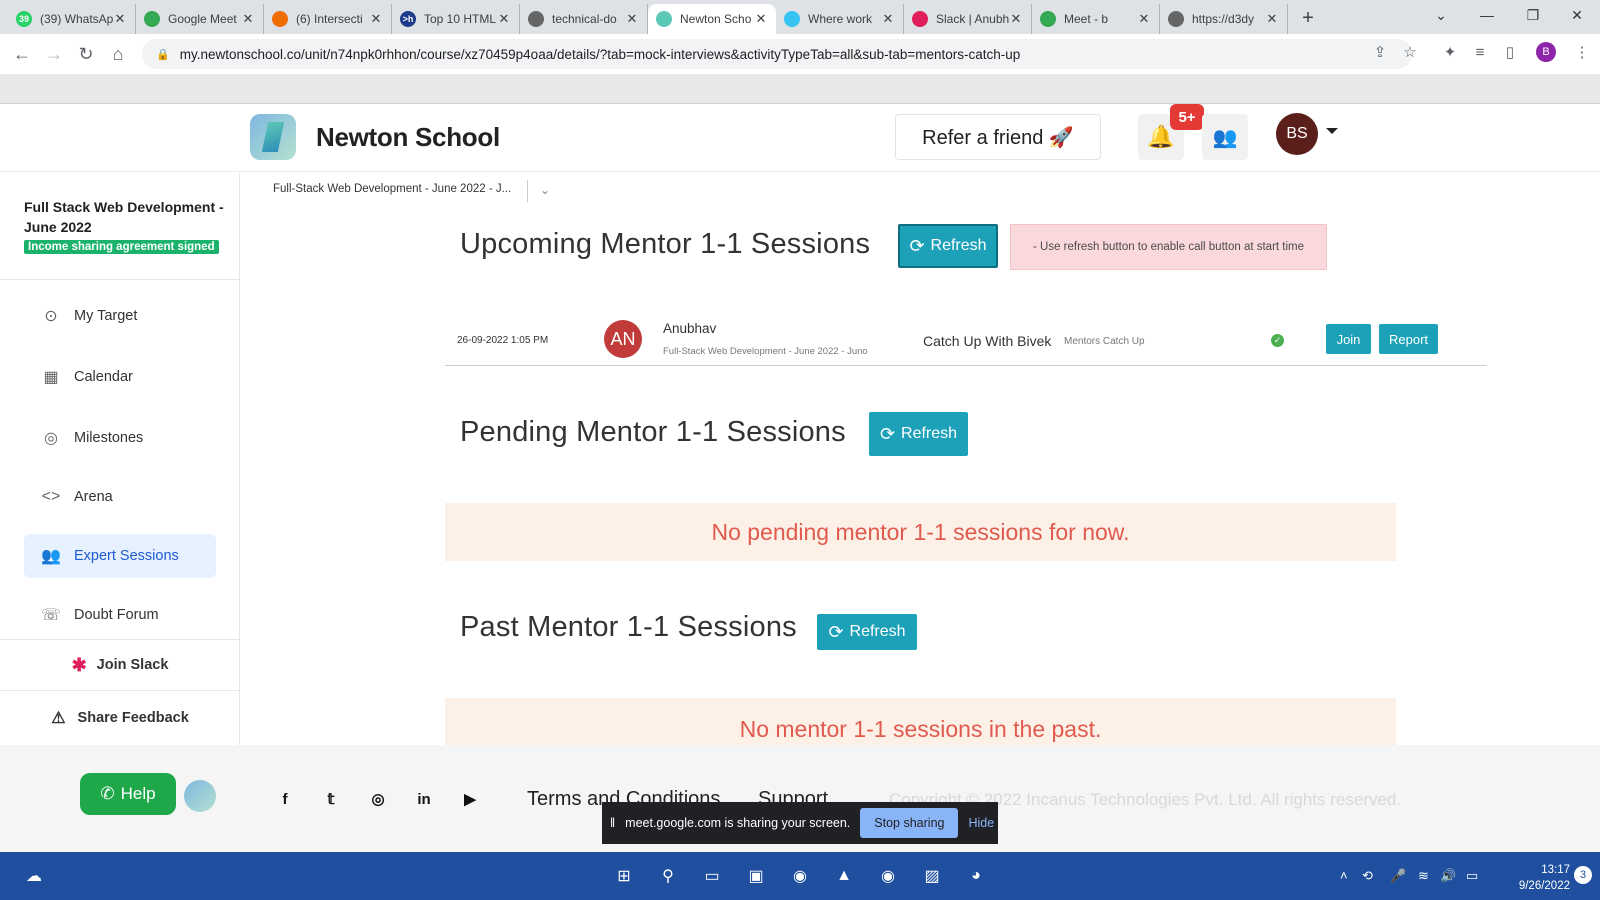 The image size is (1600, 900). What do you see at coordinates (545, 190) in the screenshot?
I see `chevron-down-icon: ⌄` at bounding box center [545, 190].